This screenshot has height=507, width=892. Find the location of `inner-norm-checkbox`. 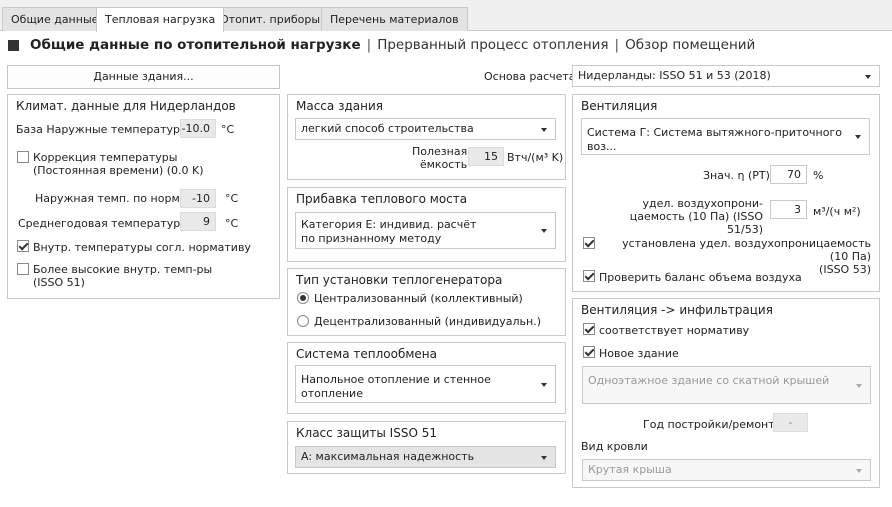

inner-norm-checkbox is located at coordinates (23, 246).